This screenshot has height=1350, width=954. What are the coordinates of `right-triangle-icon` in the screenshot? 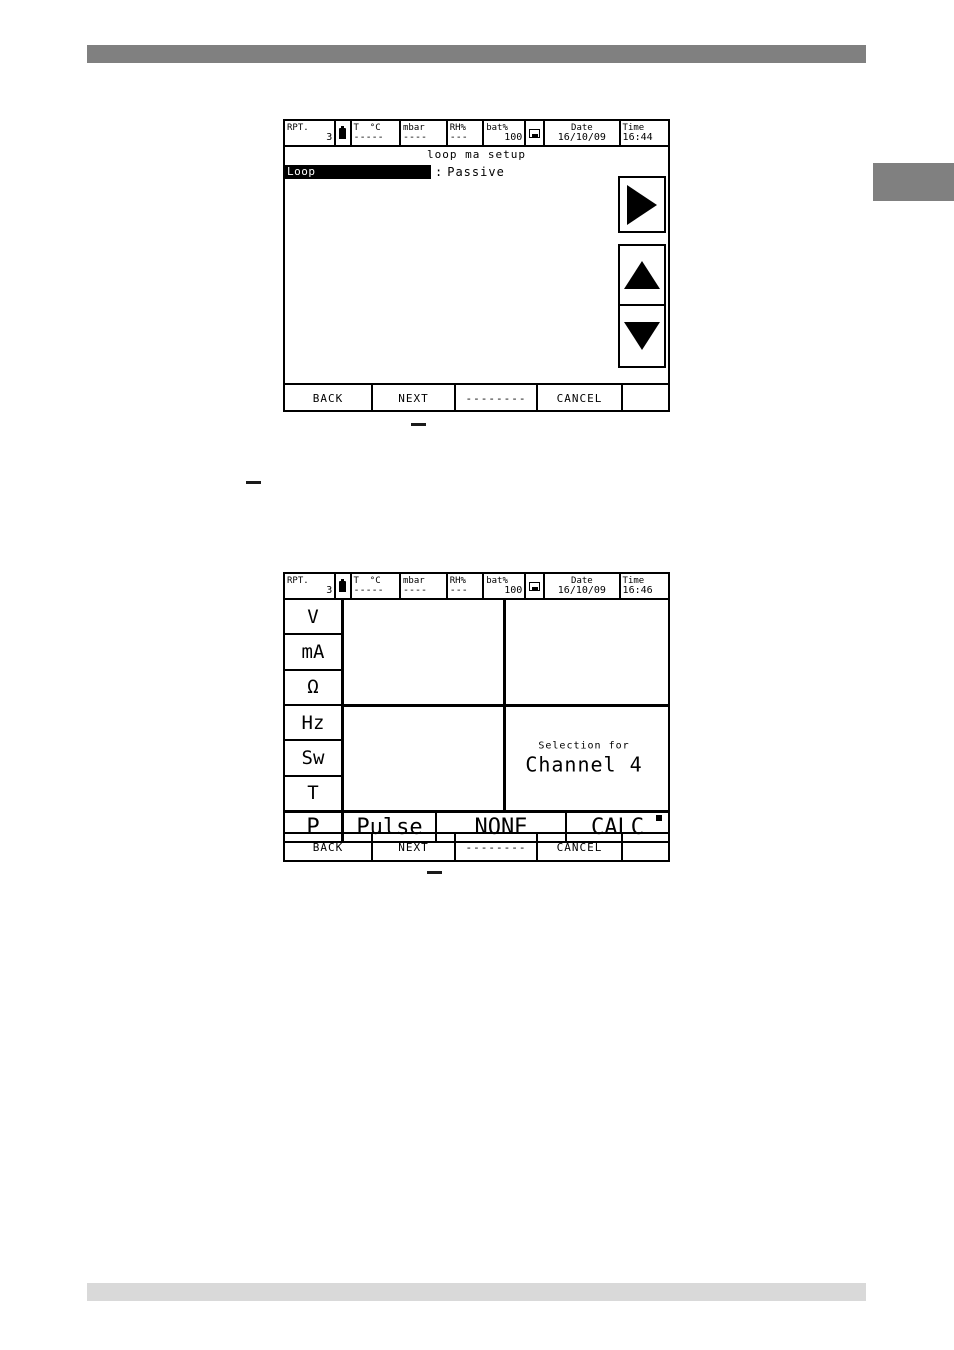 It's located at (642, 204).